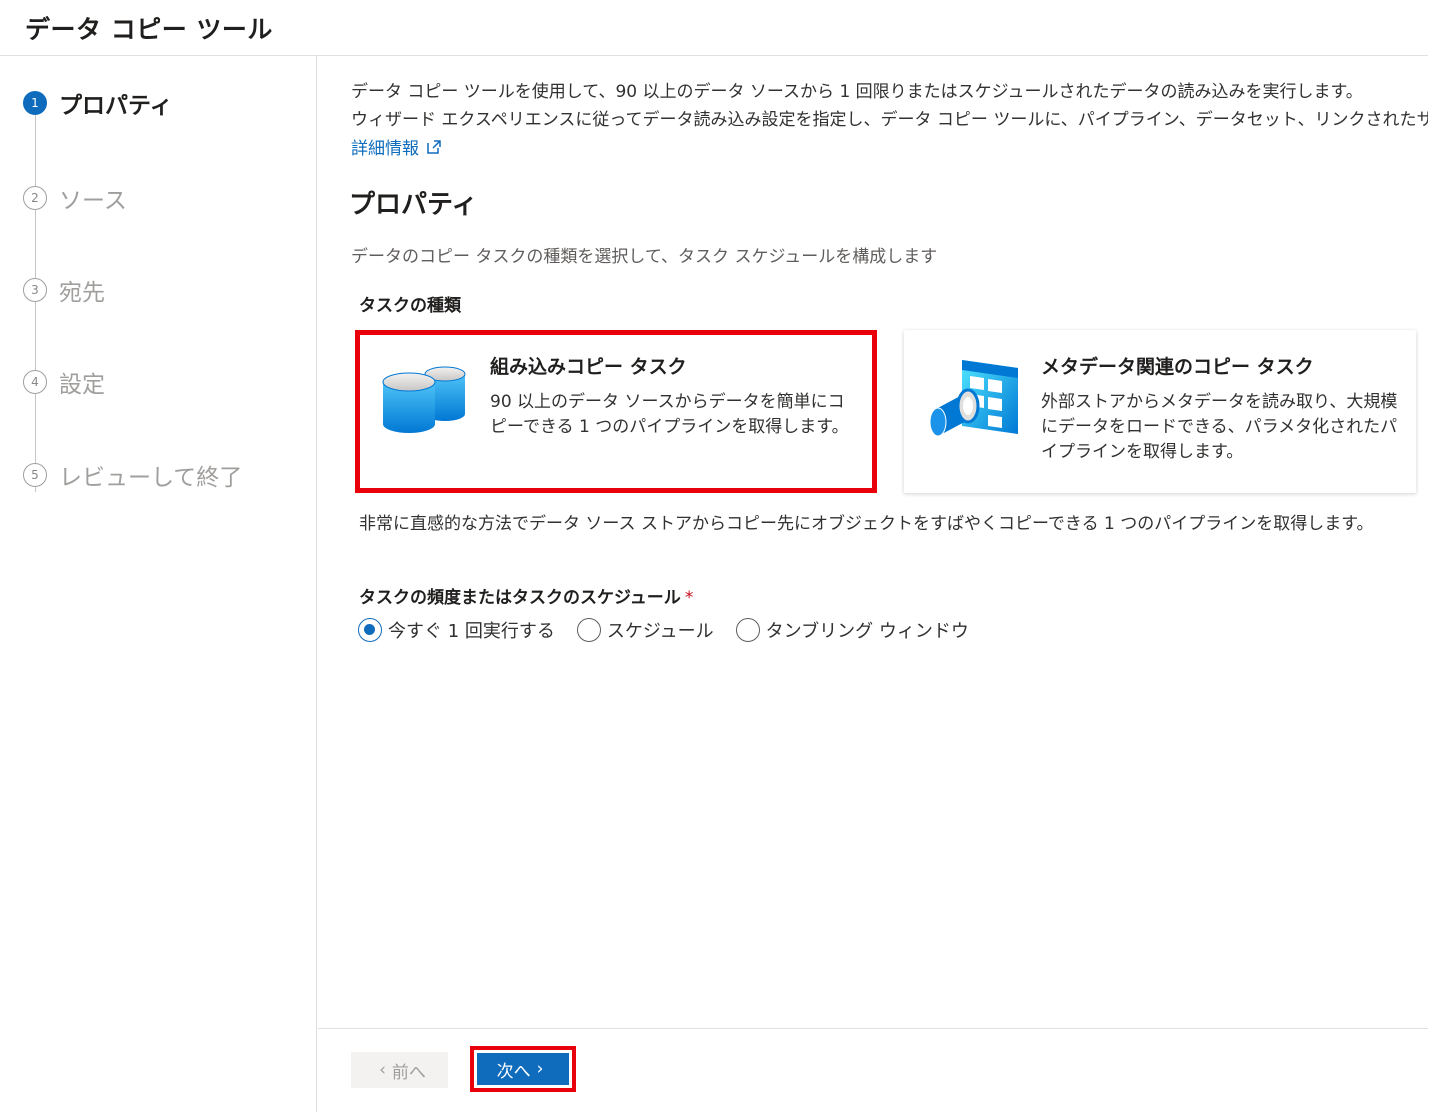 This screenshot has height=1112, width=1447. I want to click on step-label: プロパティ, so click(116, 106).